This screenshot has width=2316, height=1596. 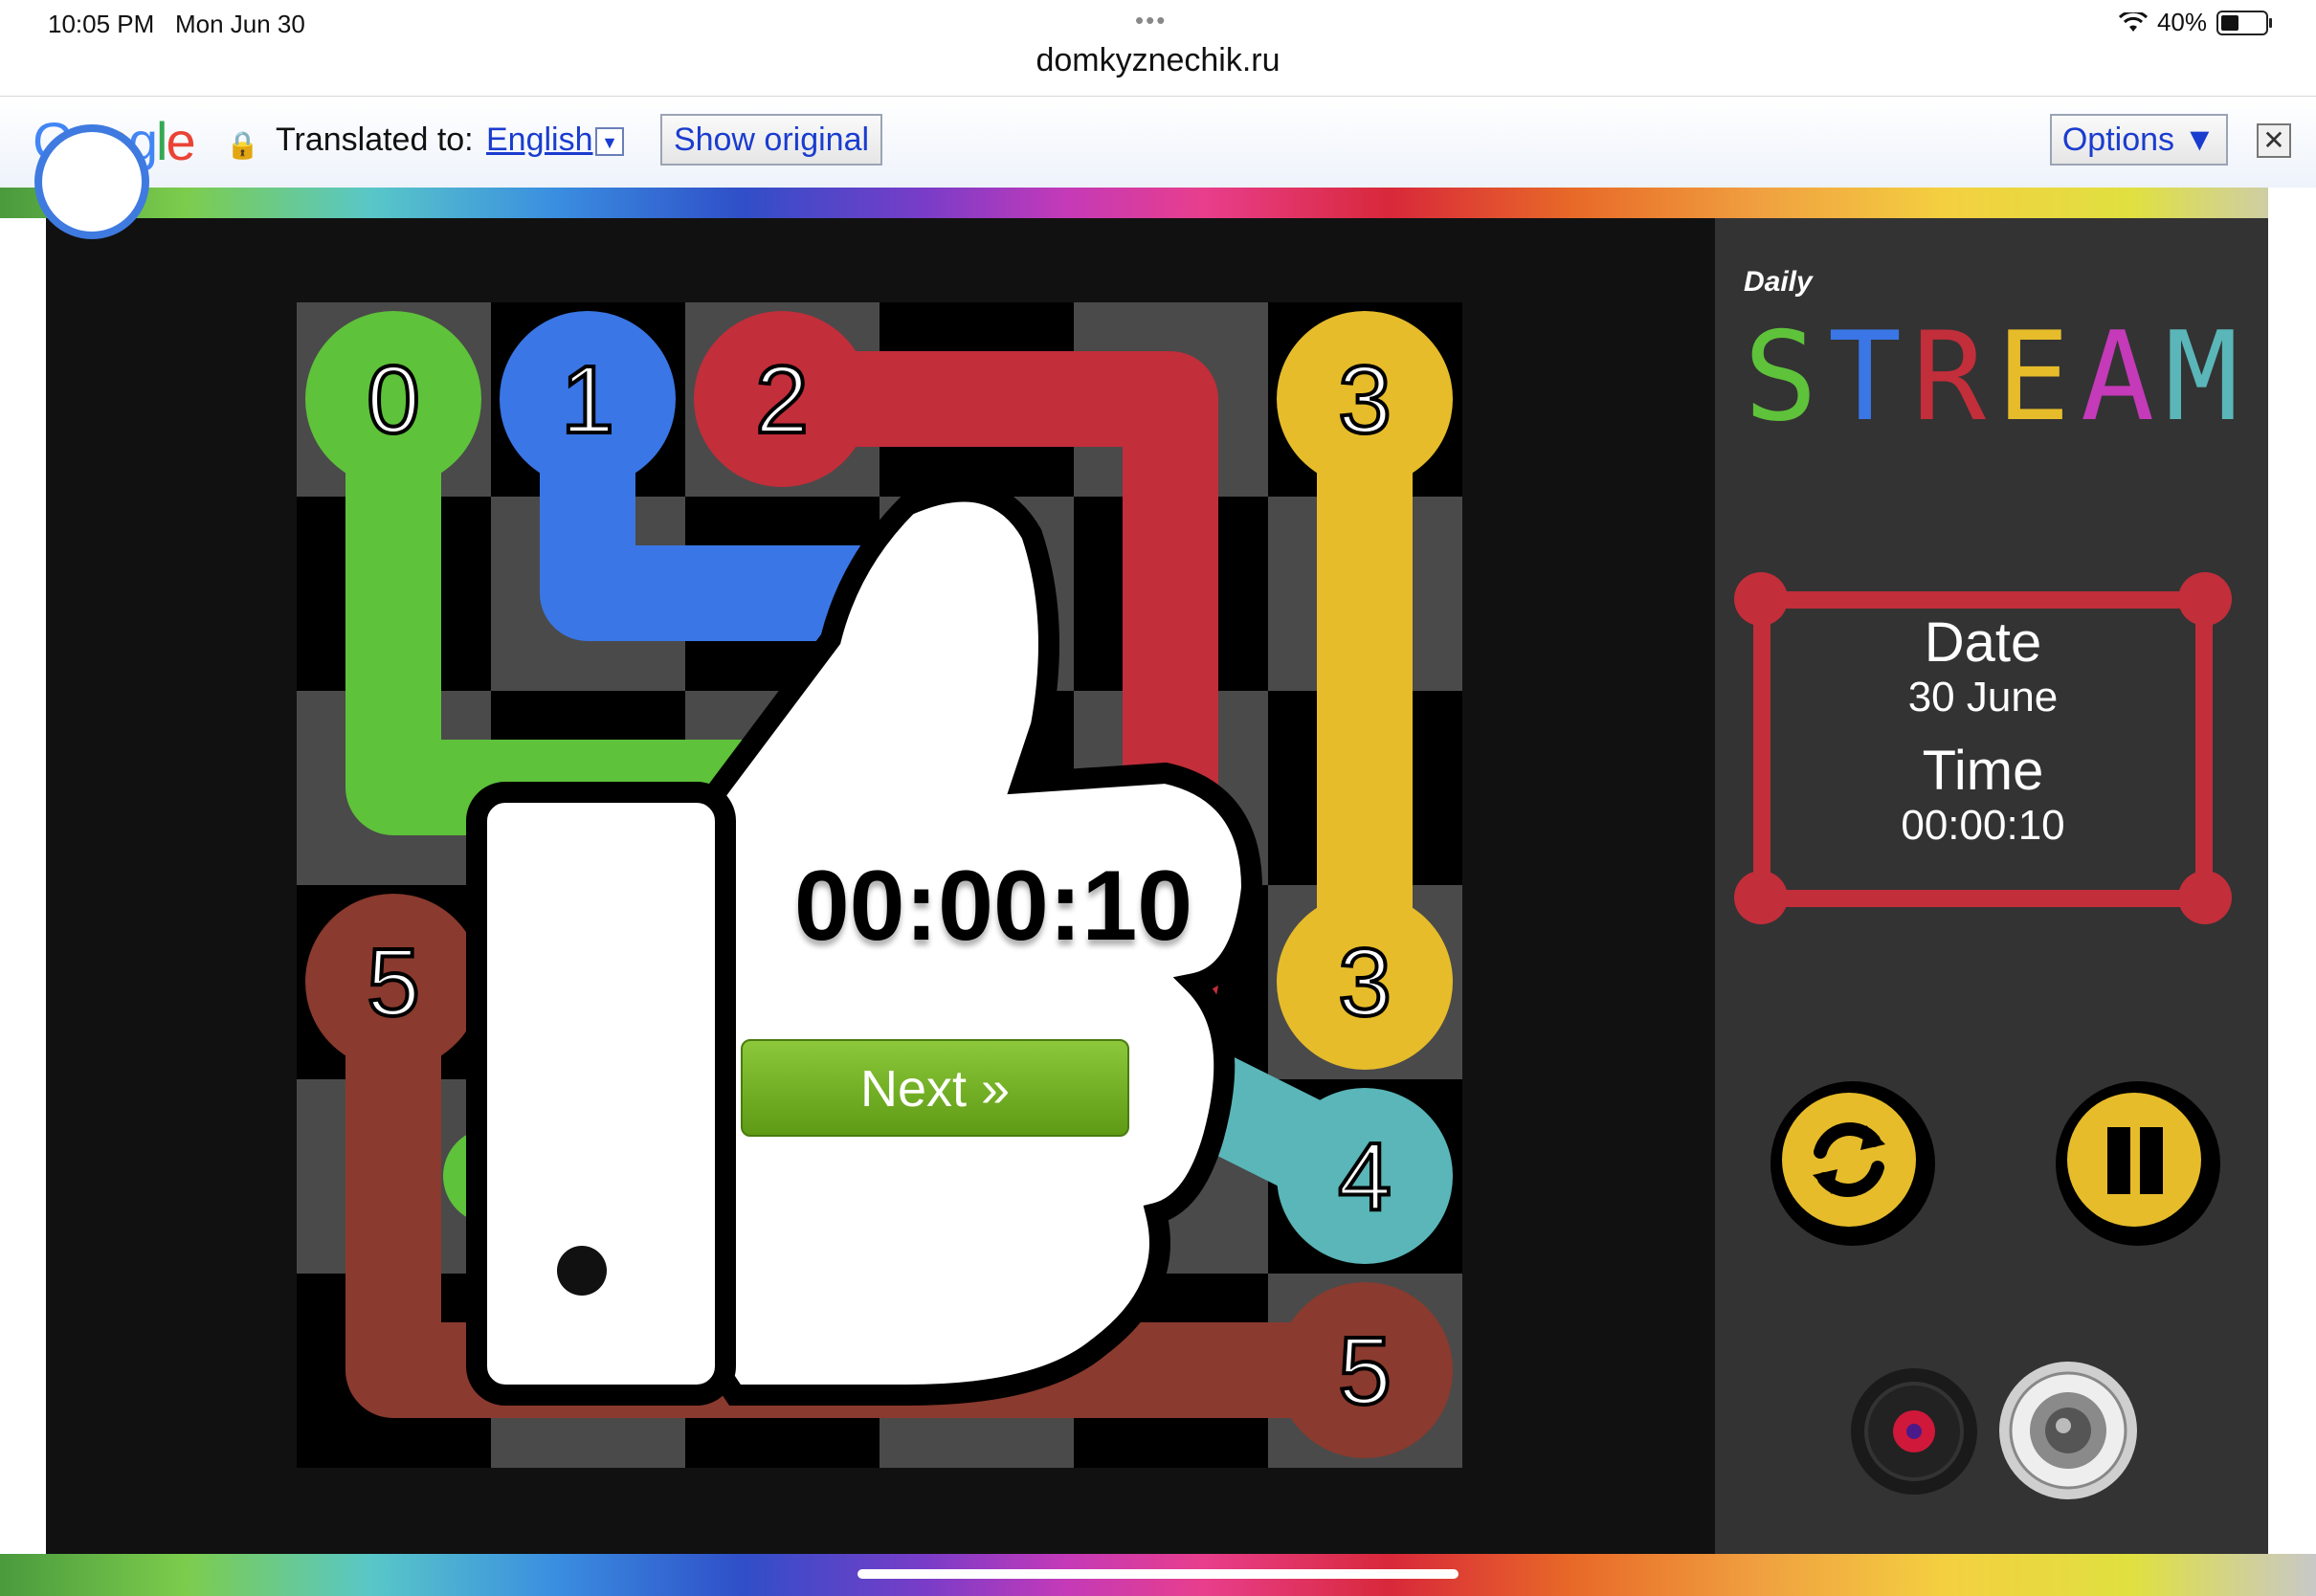 What do you see at coordinates (935, 1088) in the screenshot?
I see `next-button: Next »` at bounding box center [935, 1088].